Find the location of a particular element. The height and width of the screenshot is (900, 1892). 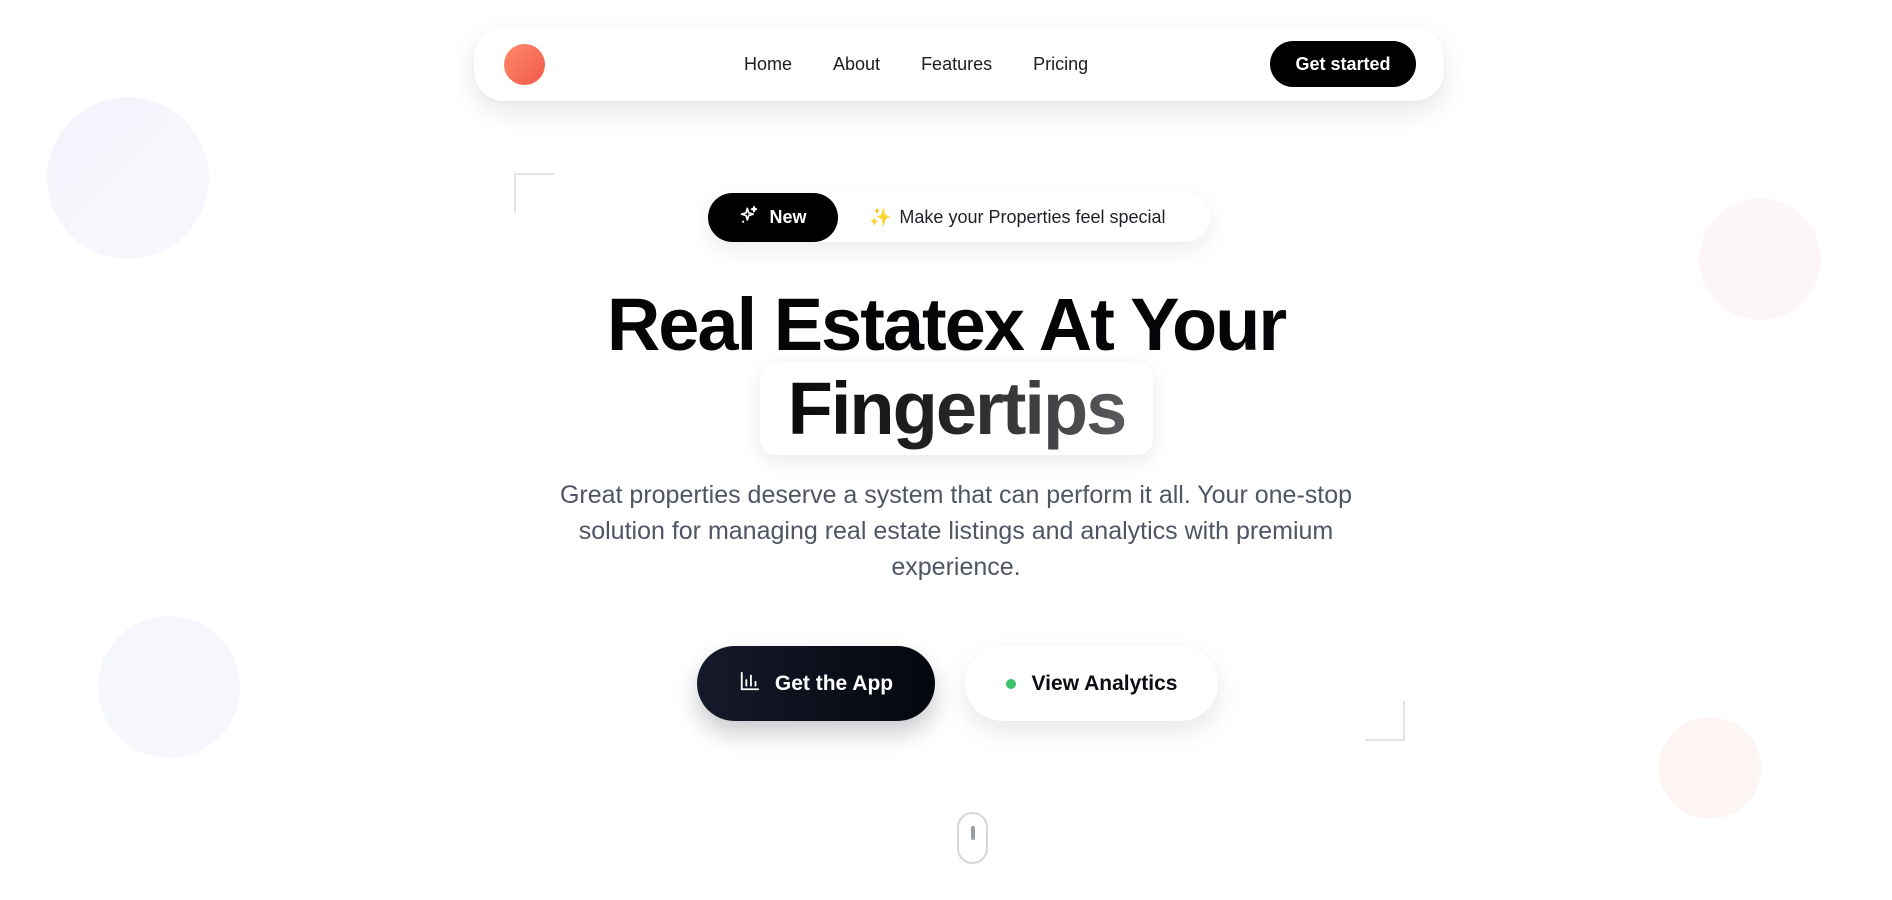

navbar: Home About Features Pricing Get started is located at coordinates (959, 64).